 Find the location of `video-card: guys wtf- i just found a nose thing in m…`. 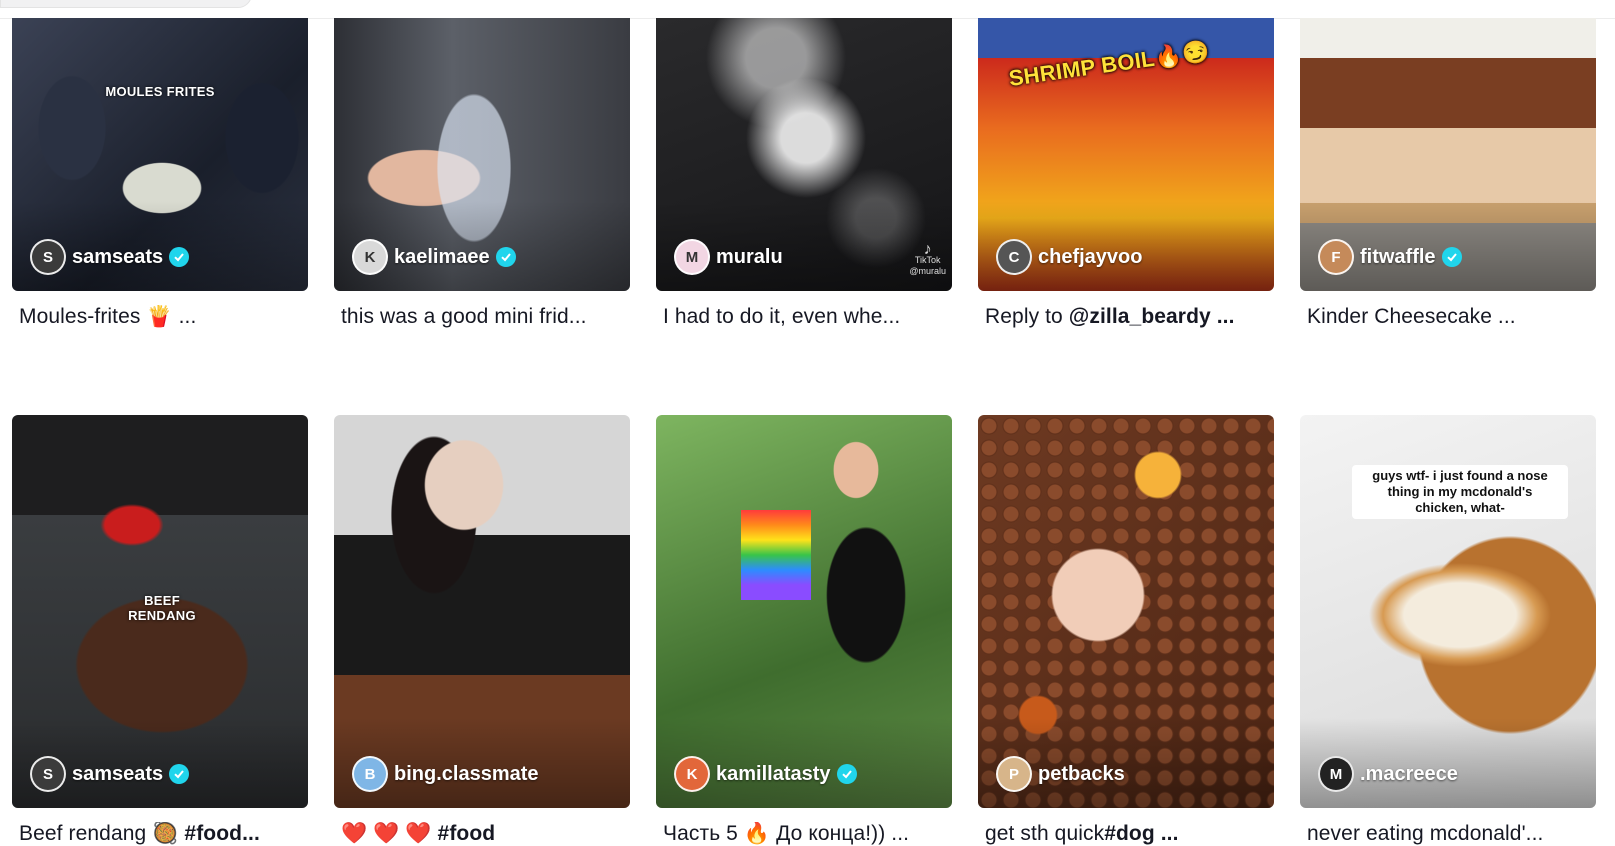

video-card: guys wtf- i just found a nose thing in m… is located at coordinates (1448, 630).